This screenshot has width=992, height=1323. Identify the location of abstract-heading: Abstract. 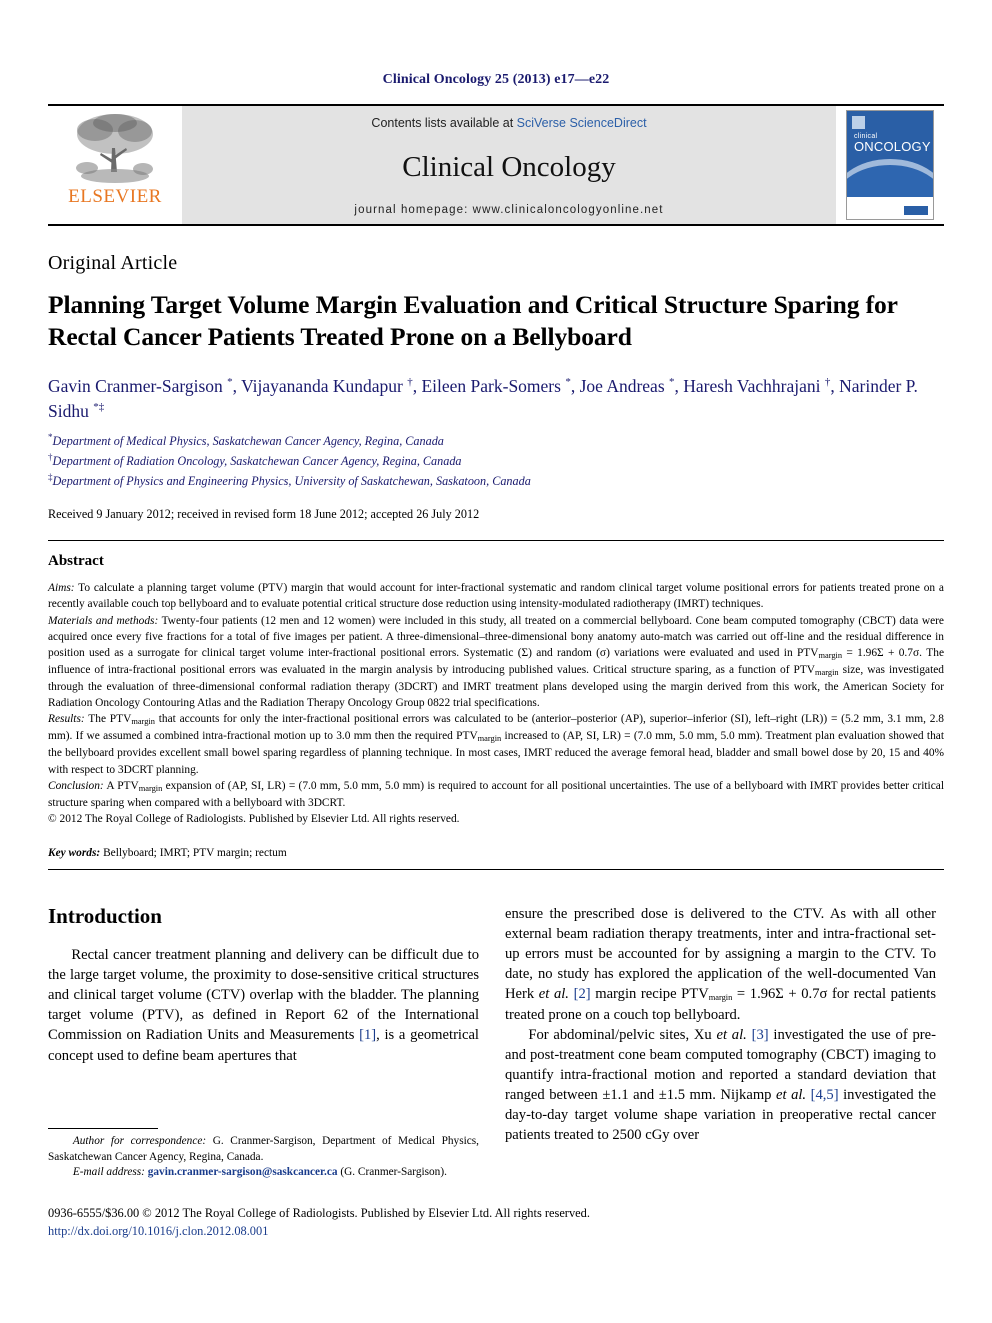
(76, 561).